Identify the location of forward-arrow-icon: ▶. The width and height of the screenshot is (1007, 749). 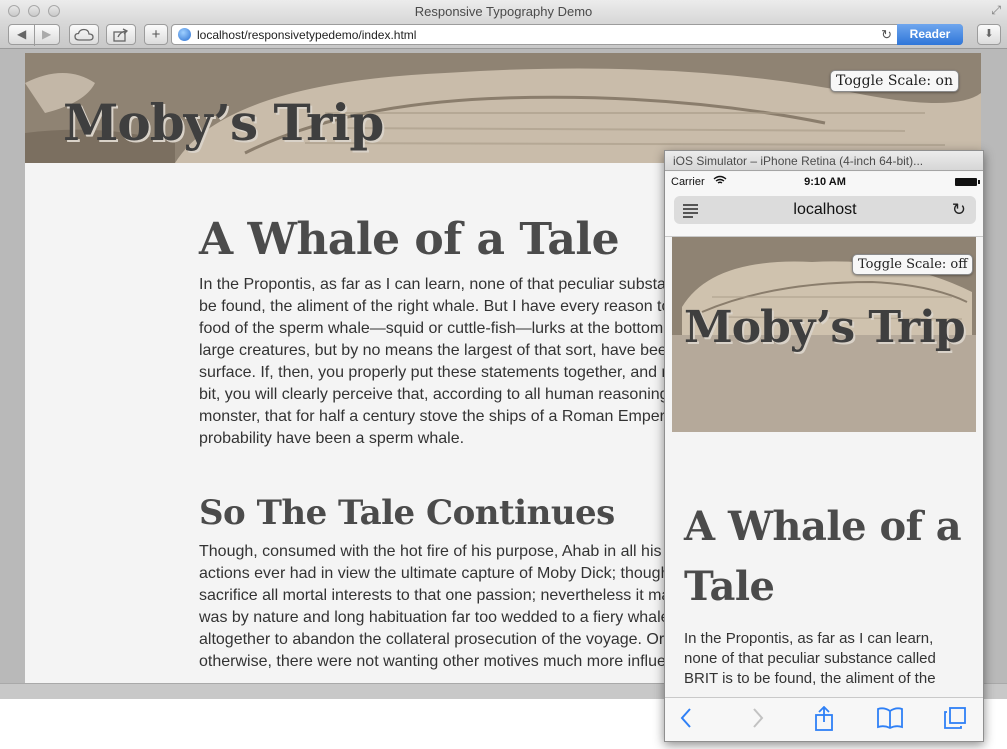
(46, 34).